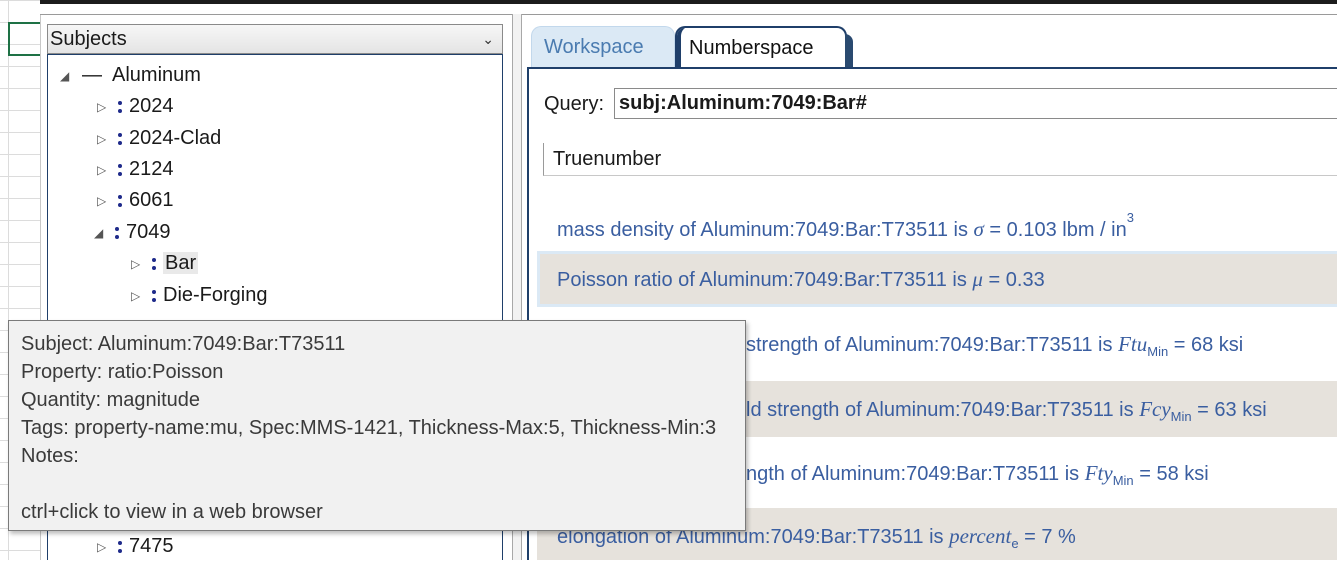  I want to click on subjects-dropdown: Subjects ⌄, so click(275, 39).